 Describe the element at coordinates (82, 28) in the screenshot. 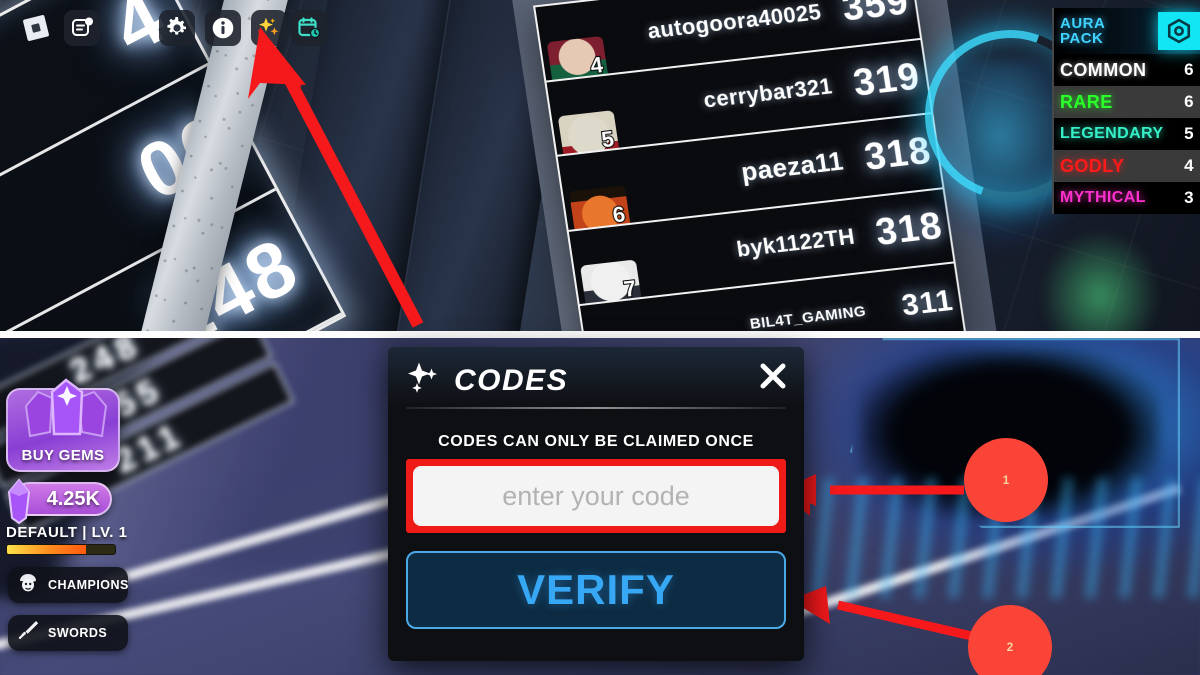

I see `chat-icon` at that location.